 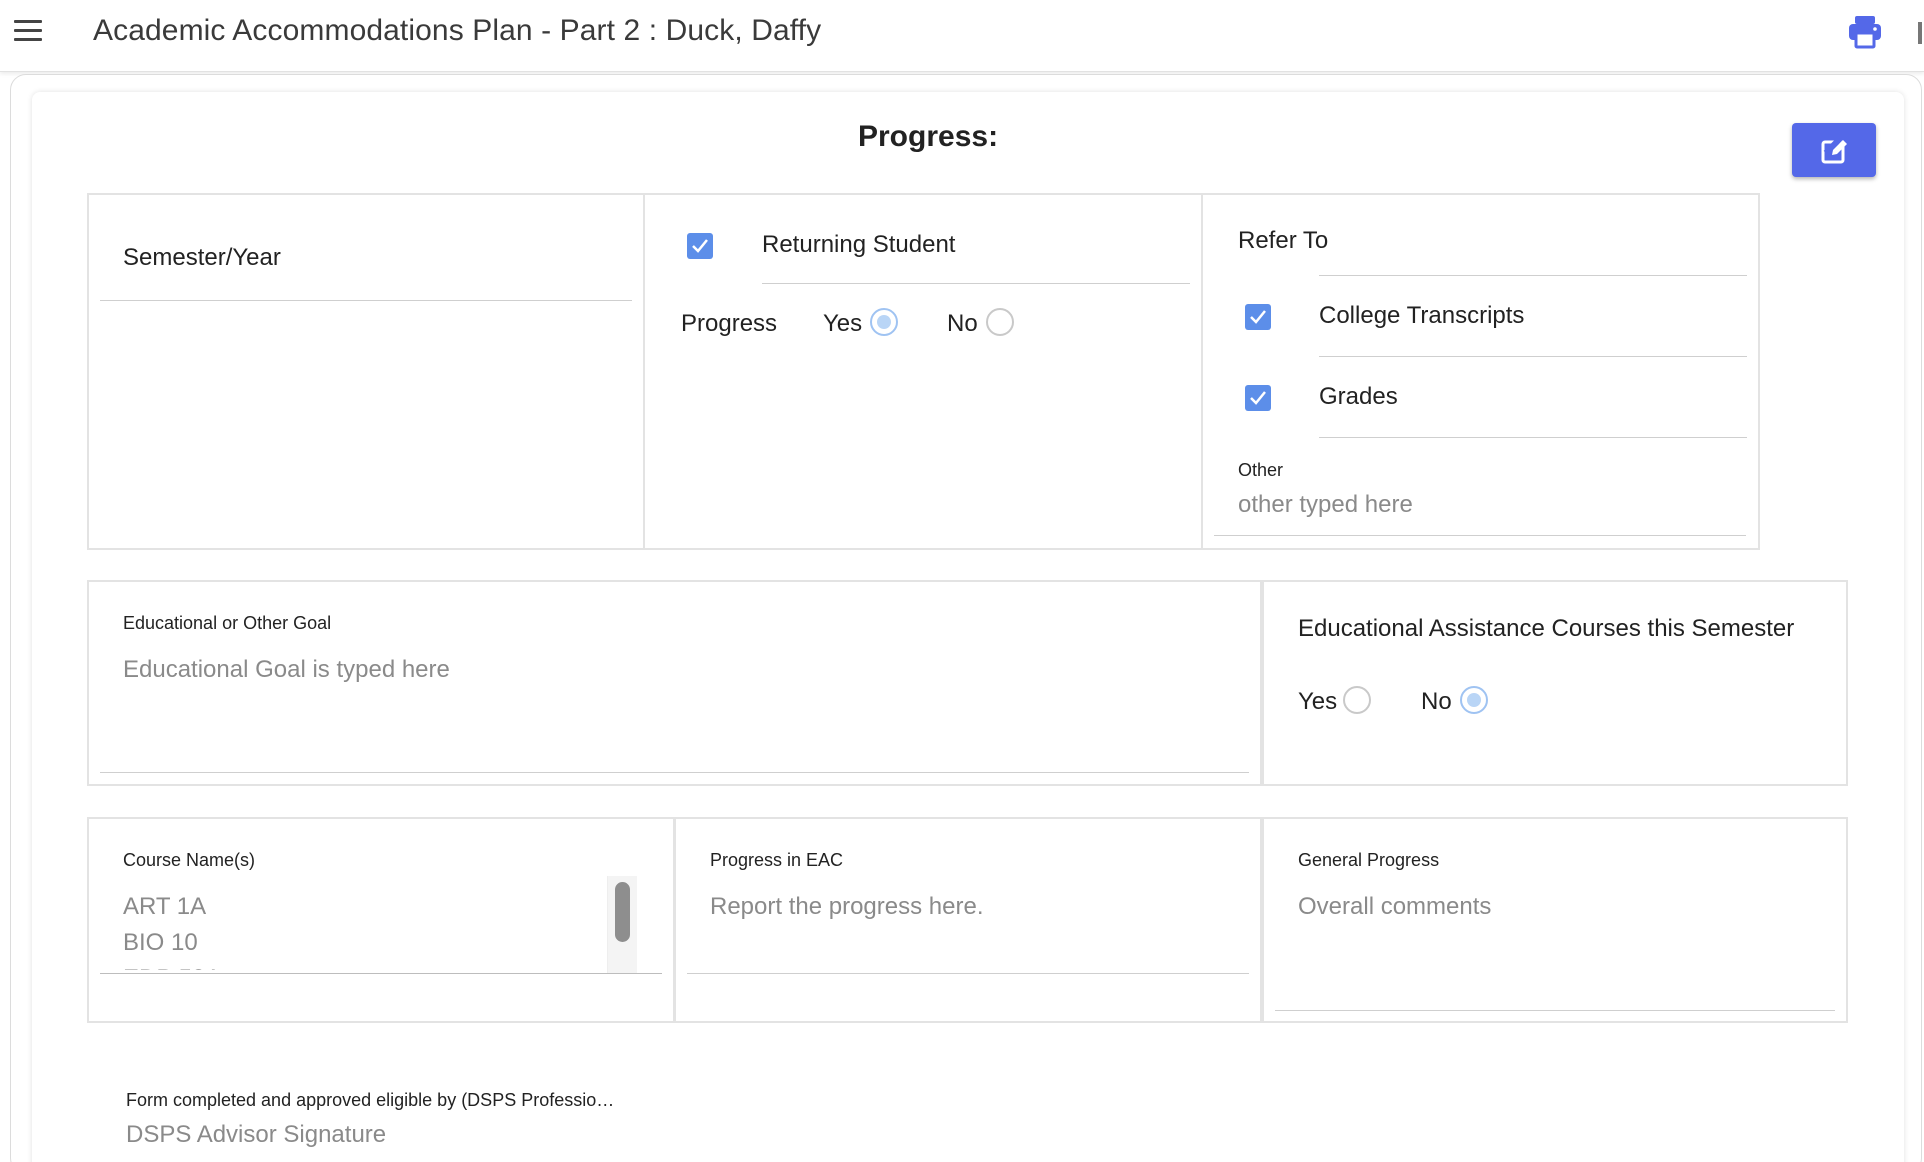 What do you see at coordinates (1422, 315) in the screenshot?
I see `college-transcripts-label: College Transcripts` at bounding box center [1422, 315].